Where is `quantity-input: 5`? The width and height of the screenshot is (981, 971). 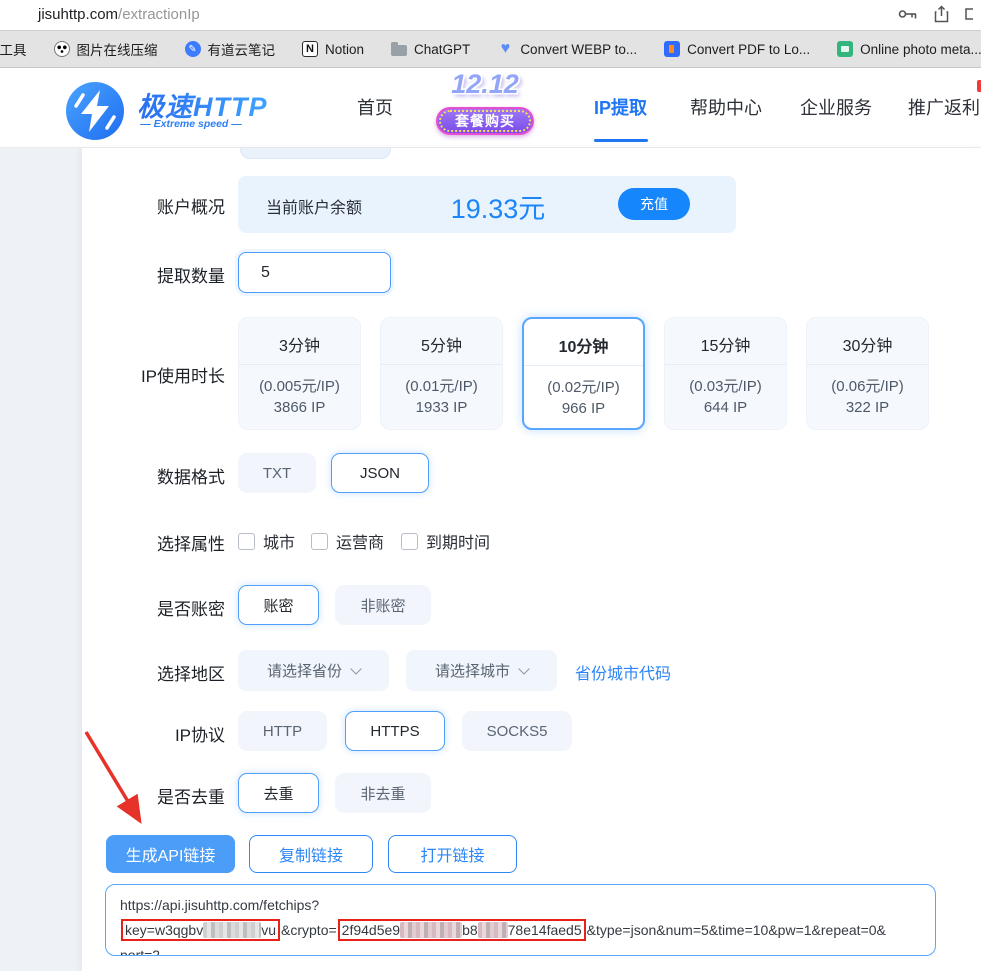
quantity-input: 5 is located at coordinates (314, 272).